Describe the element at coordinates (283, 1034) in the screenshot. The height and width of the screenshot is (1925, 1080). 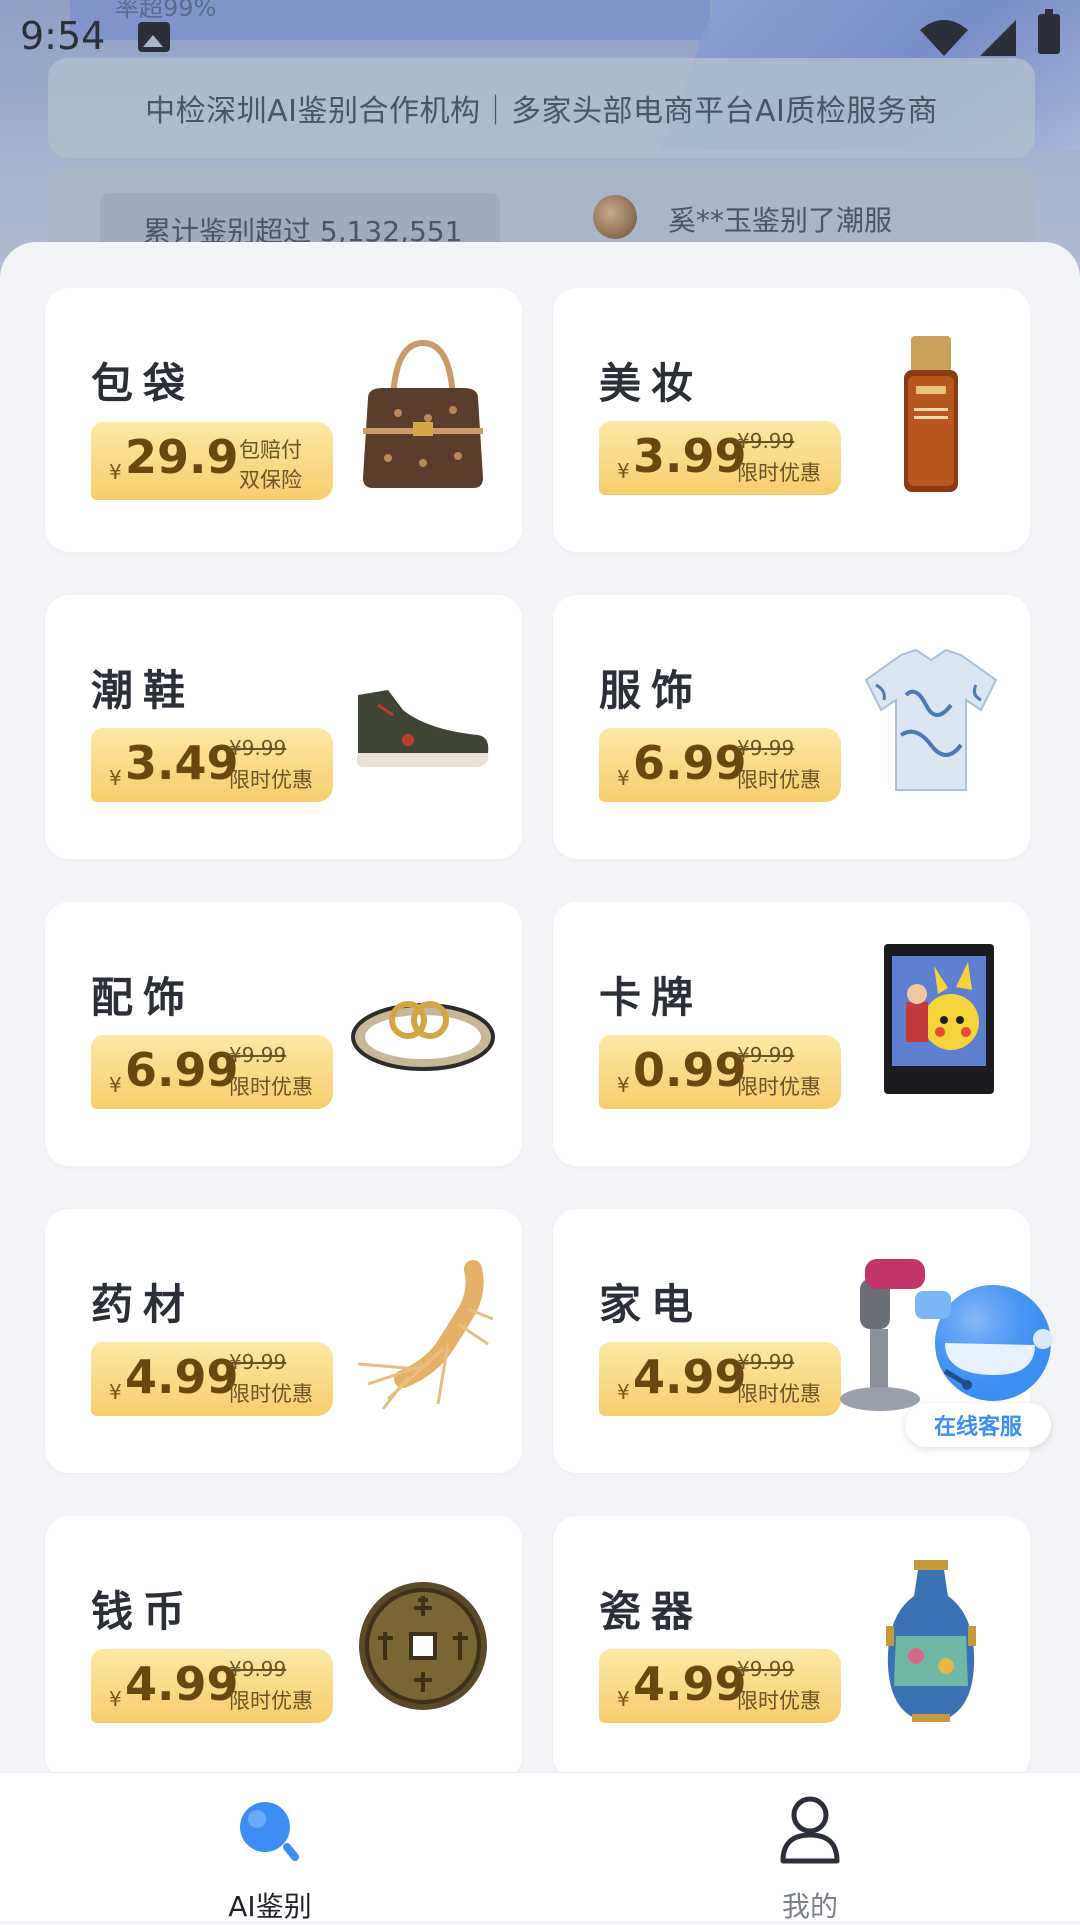
I see `category-card-accessories: 配饰 ¥ 6.99 ¥9.99 限时优惠` at that location.